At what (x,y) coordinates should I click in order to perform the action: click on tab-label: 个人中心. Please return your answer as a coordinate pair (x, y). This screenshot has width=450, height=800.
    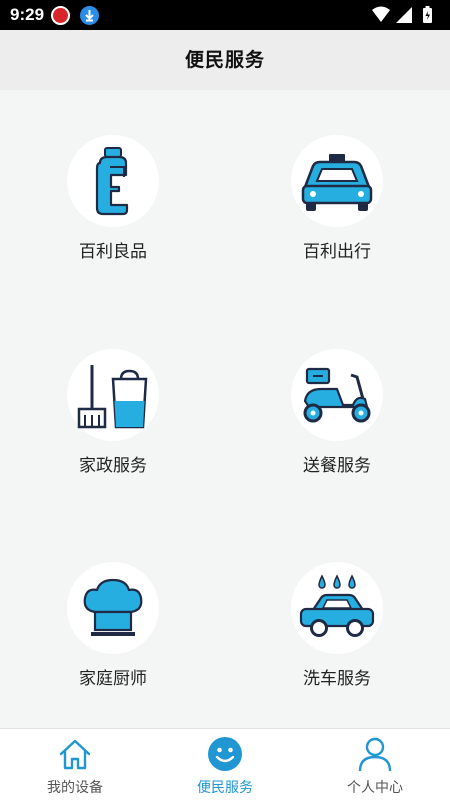
    Looking at the image, I should click on (375, 788).